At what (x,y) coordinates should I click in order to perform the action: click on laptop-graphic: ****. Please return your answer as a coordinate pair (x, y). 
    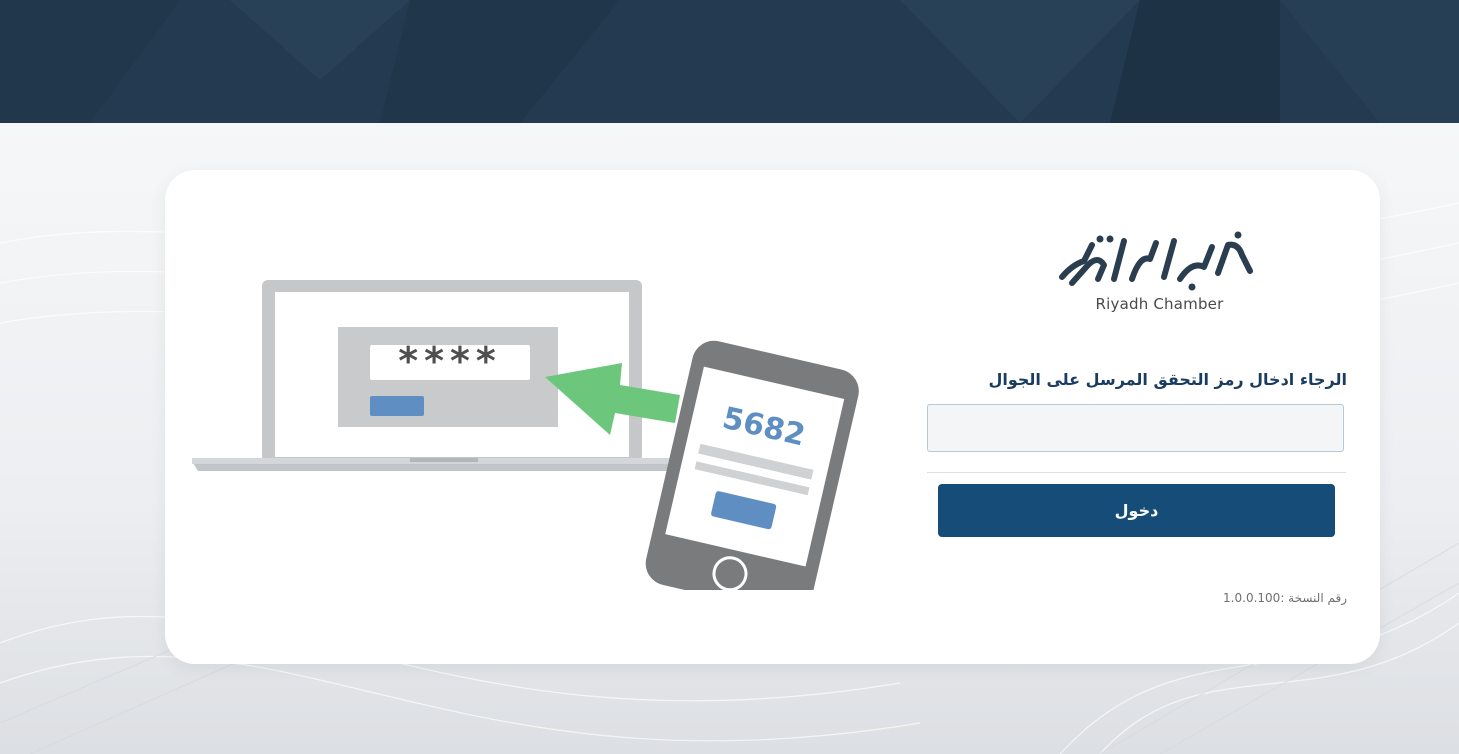
    Looking at the image, I should click on (451, 375).